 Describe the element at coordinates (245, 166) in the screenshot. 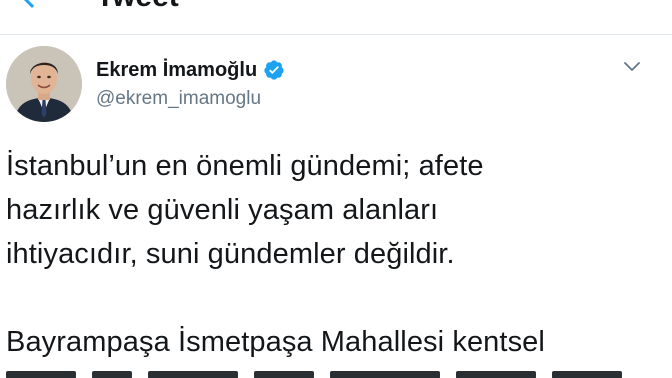

I see `tweet-text-line: İstanbul’un en önemli gündemi; afete` at that location.